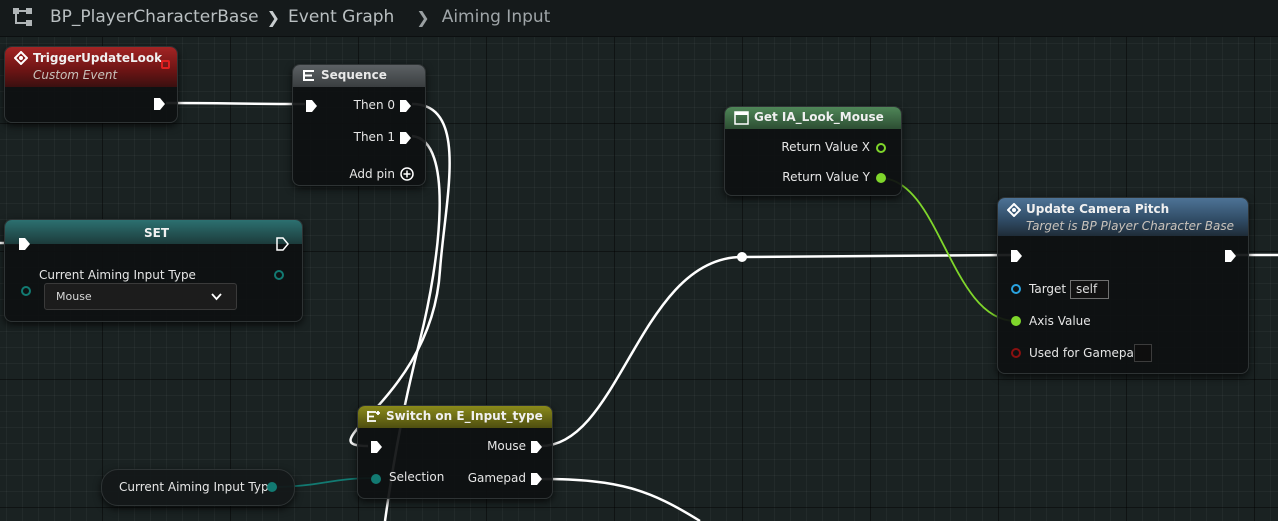 The width and height of the screenshot is (1278, 521). I want to click on value-out-pin, so click(279, 275).